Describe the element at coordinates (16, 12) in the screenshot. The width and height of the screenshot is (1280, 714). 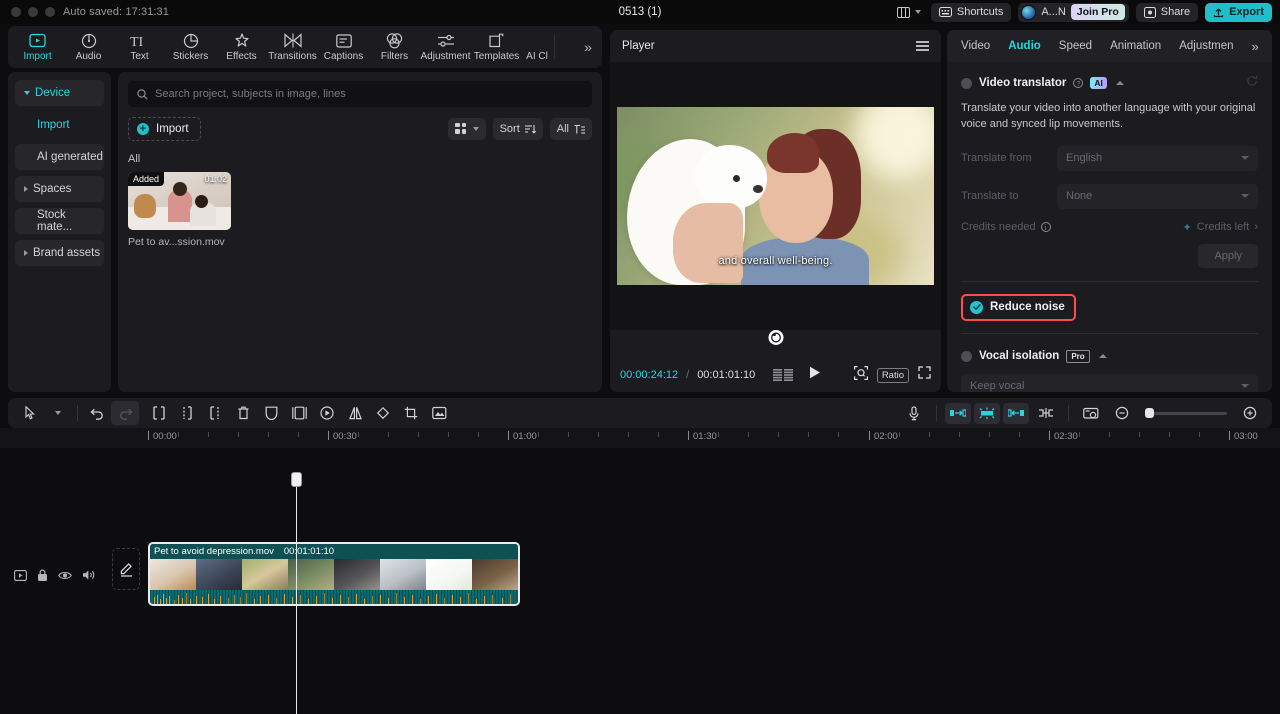
I see `close-window-button` at that location.